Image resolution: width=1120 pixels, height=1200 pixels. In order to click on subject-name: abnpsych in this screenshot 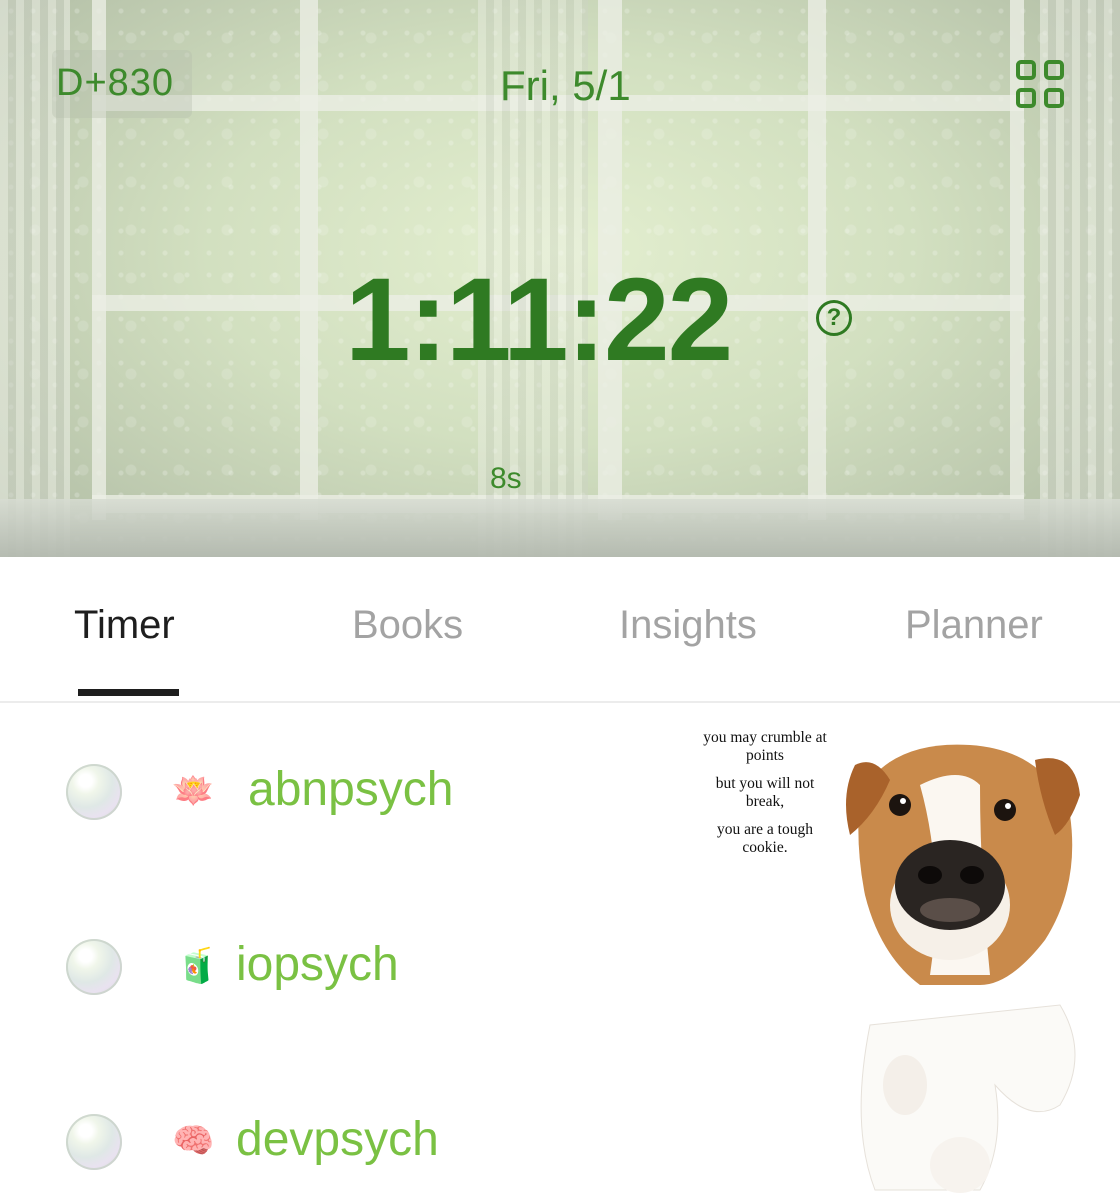, I will do `click(351, 789)`.